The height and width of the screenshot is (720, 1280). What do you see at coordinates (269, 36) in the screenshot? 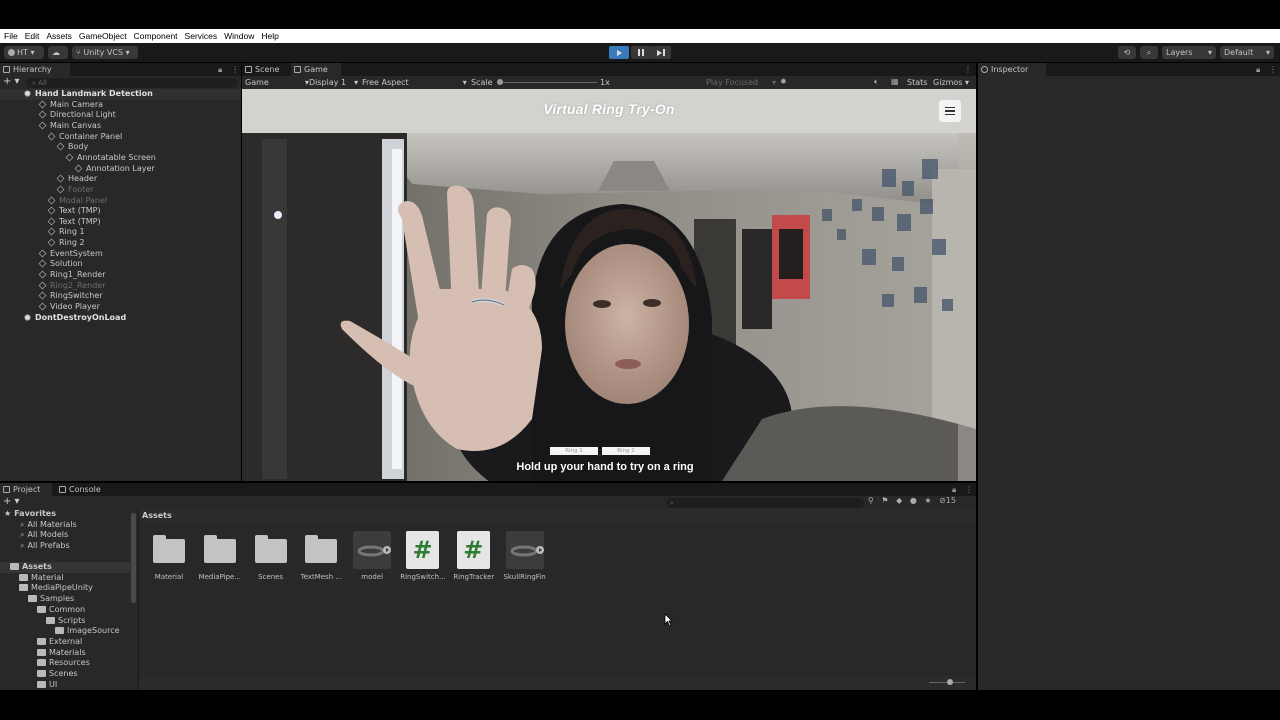
I see `menu-help: Help` at bounding box center [269, 36].